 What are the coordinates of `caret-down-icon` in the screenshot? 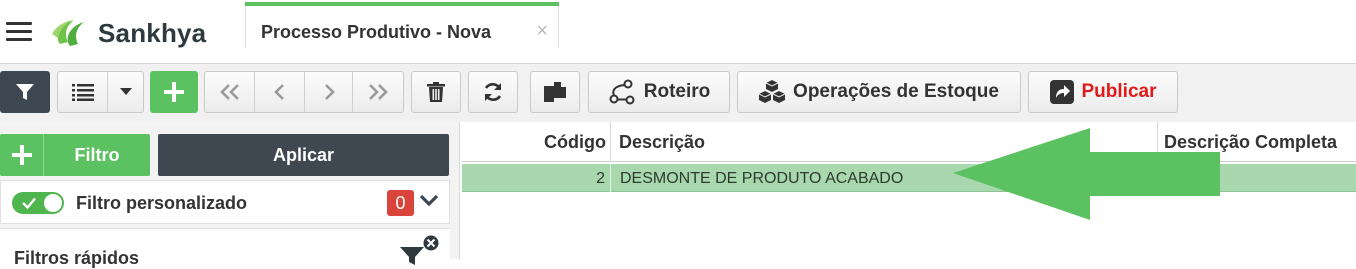 It's located at (125, 91).